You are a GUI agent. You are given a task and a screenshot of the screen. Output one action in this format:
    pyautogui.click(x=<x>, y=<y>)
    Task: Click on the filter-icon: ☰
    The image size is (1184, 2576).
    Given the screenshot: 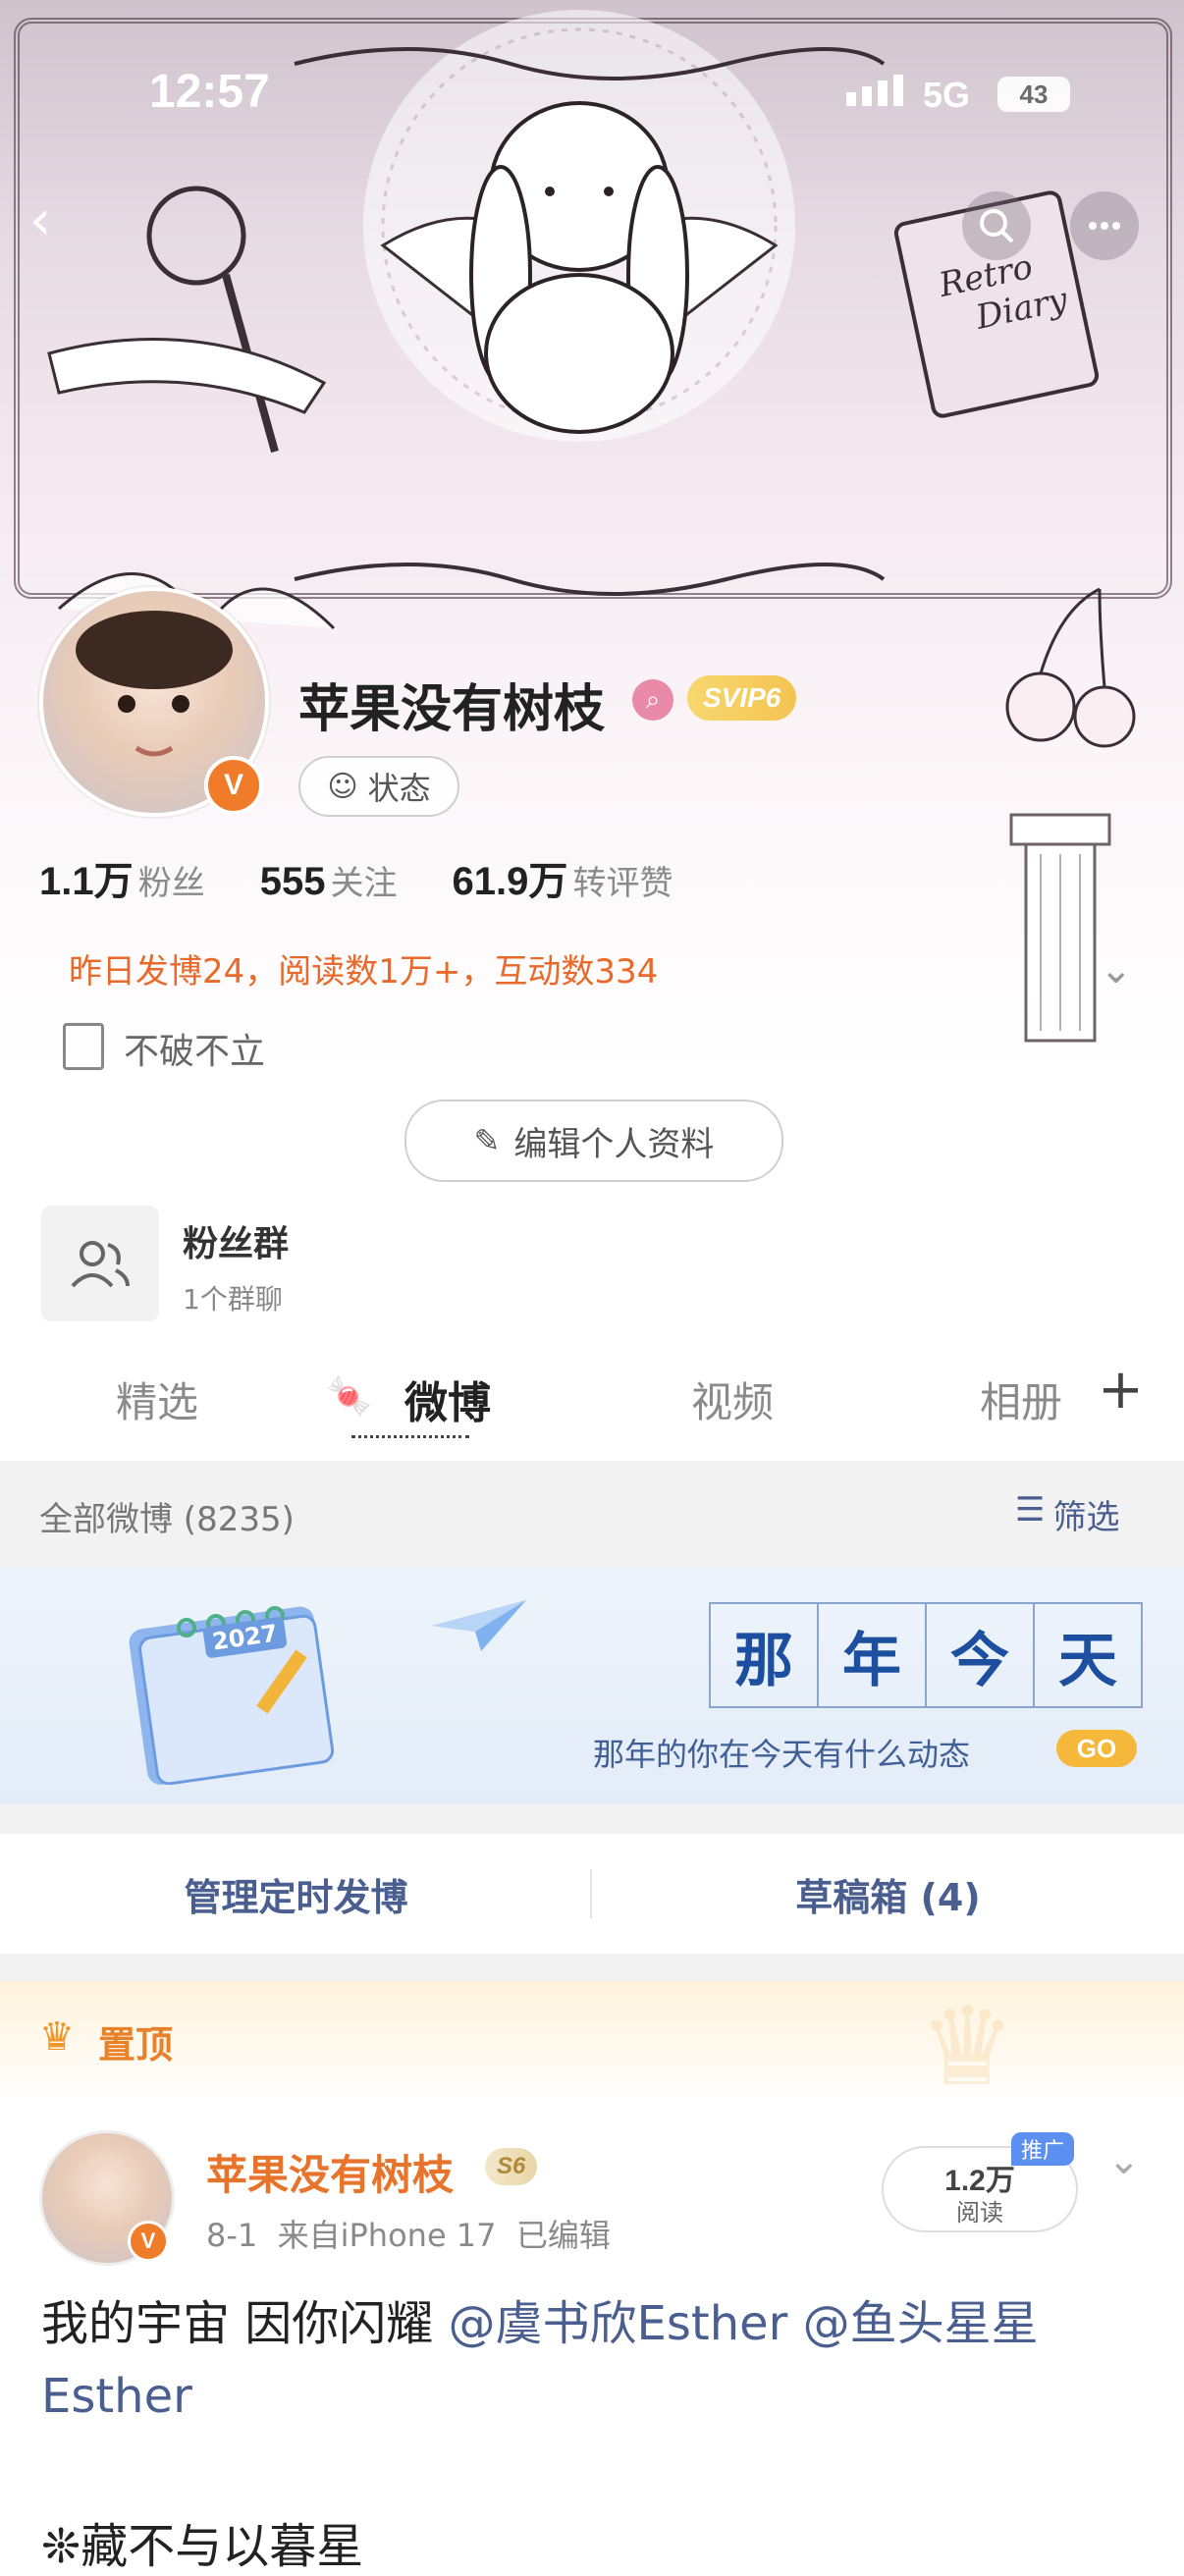 What is the action you would take?
    pyautogui.click(x=1030, y=1510)
    